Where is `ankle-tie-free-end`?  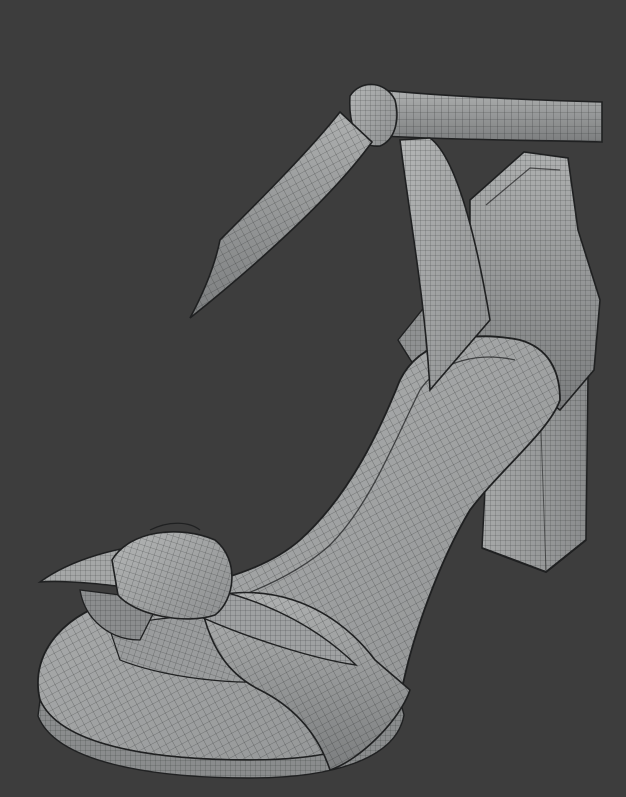
ankle-tie-free-end is located at coordinates (281, 214).